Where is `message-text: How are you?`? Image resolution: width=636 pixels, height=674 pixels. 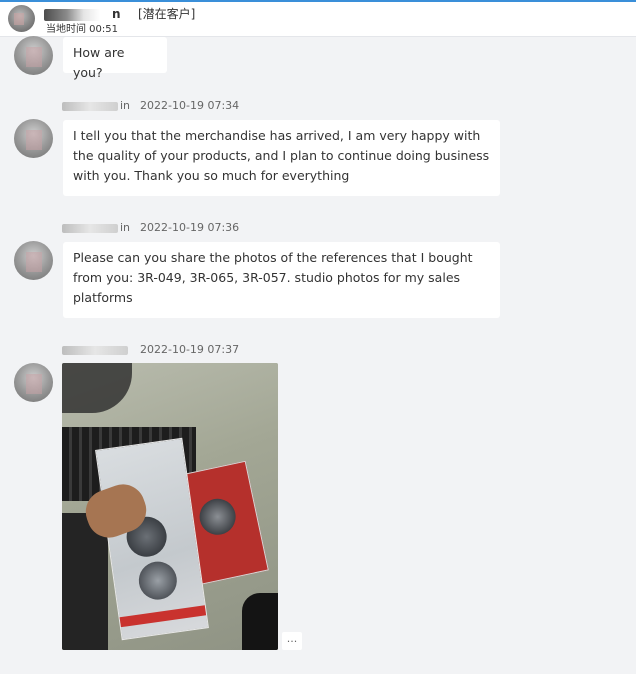 message-text: How are you? is located at coordinates (99, 62).